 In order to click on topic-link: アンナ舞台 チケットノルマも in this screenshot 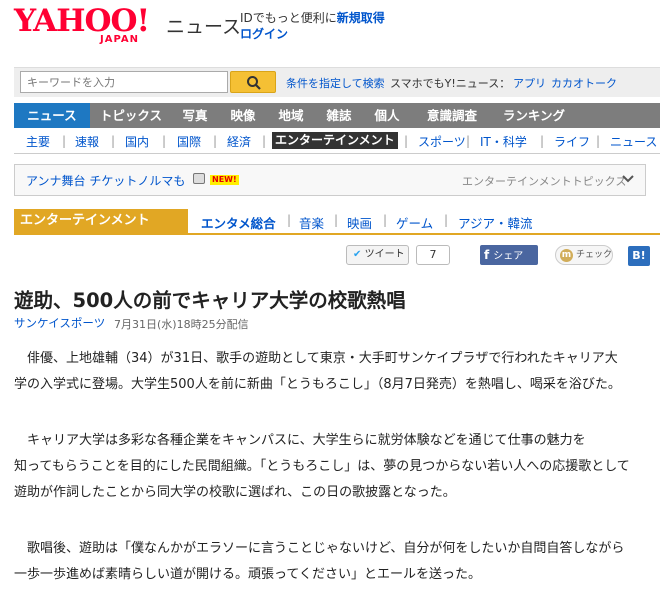, I will do `click(105, 180)`.